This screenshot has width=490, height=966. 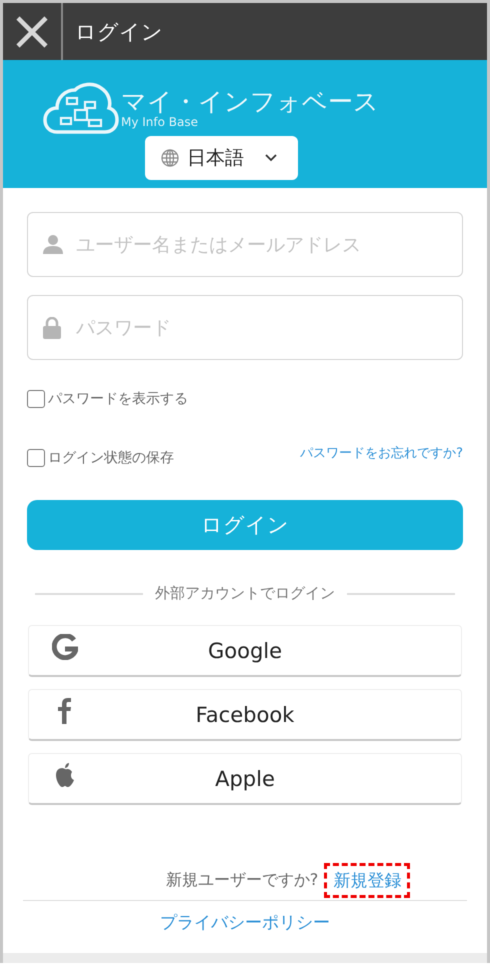 What do you see at coordinates (32, 31) in the screenshot?
I see `close-icon` at bounding box center [32, 31].